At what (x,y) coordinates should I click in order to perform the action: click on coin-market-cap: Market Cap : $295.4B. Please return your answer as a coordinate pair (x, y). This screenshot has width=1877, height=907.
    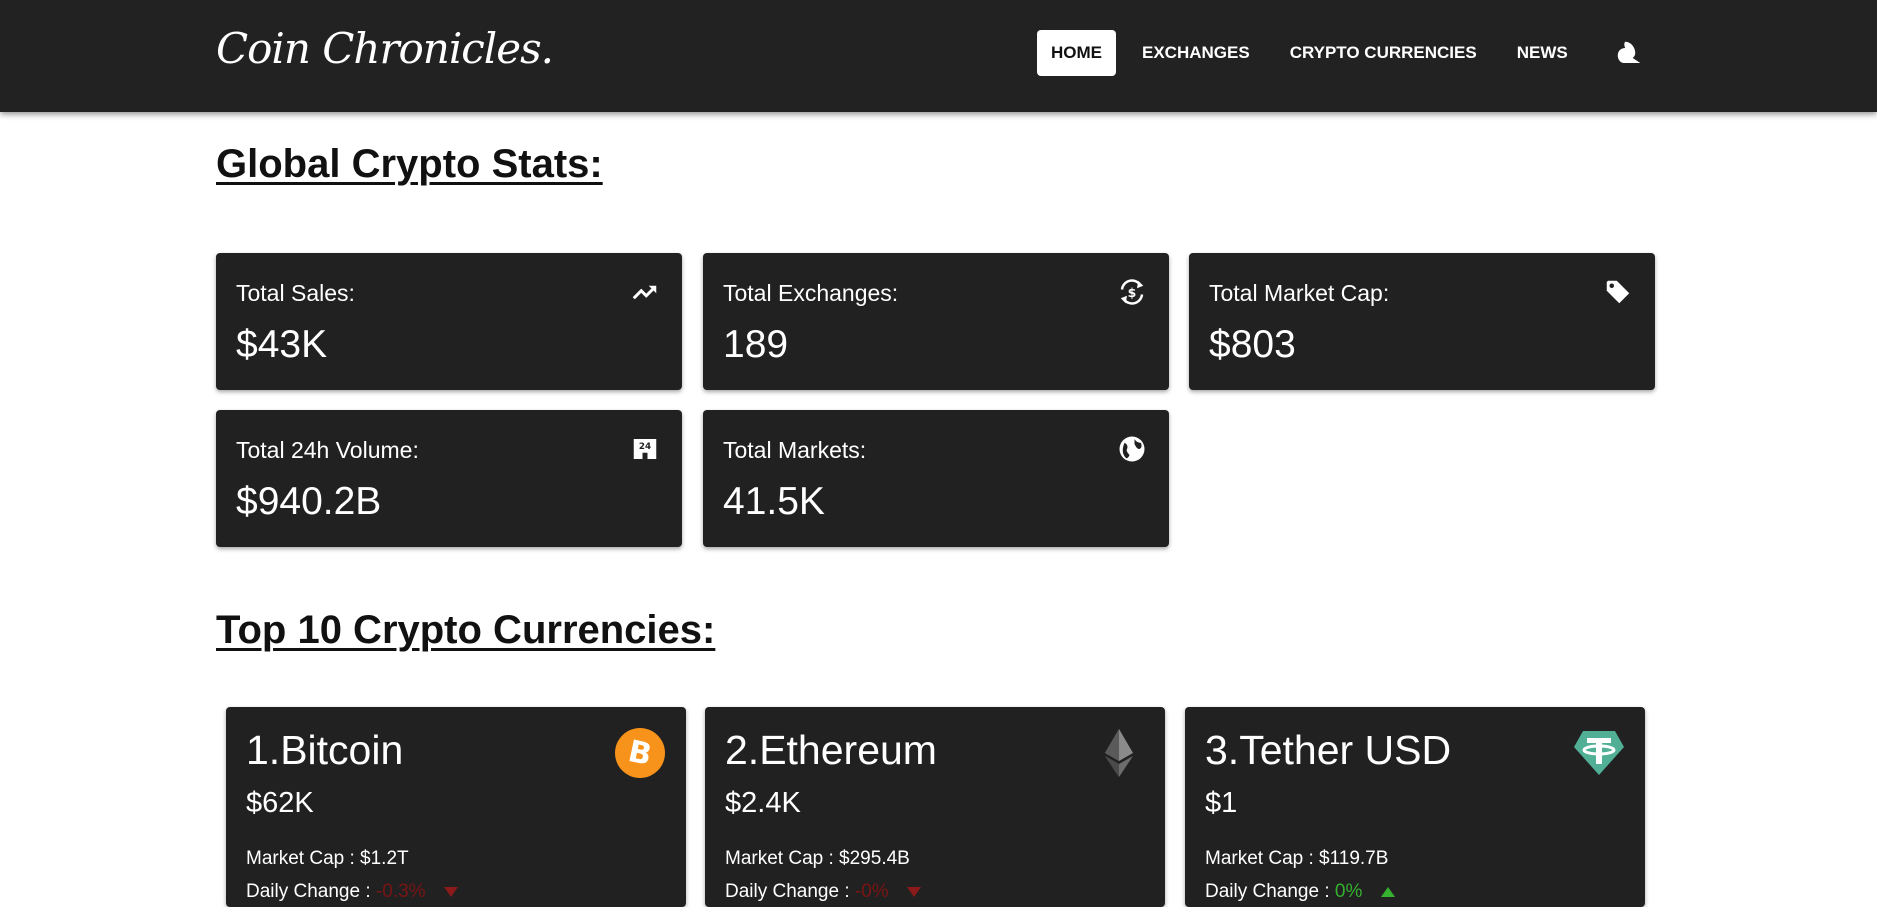
    Looking at the image, I should click on (817, 859).